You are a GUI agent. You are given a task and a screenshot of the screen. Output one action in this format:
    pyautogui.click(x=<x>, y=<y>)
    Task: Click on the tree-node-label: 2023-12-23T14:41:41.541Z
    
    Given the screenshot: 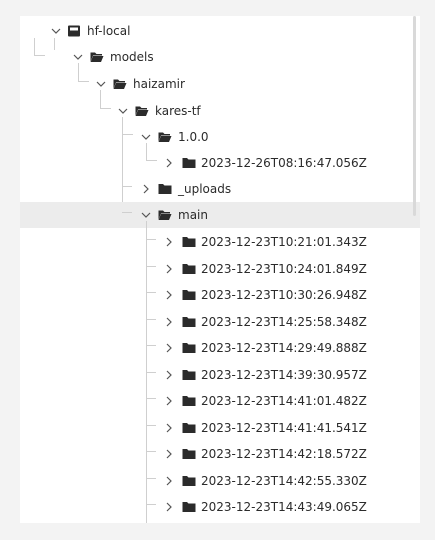 What is the action you would take?
    pyautogui.click(x=284, y=428)
    